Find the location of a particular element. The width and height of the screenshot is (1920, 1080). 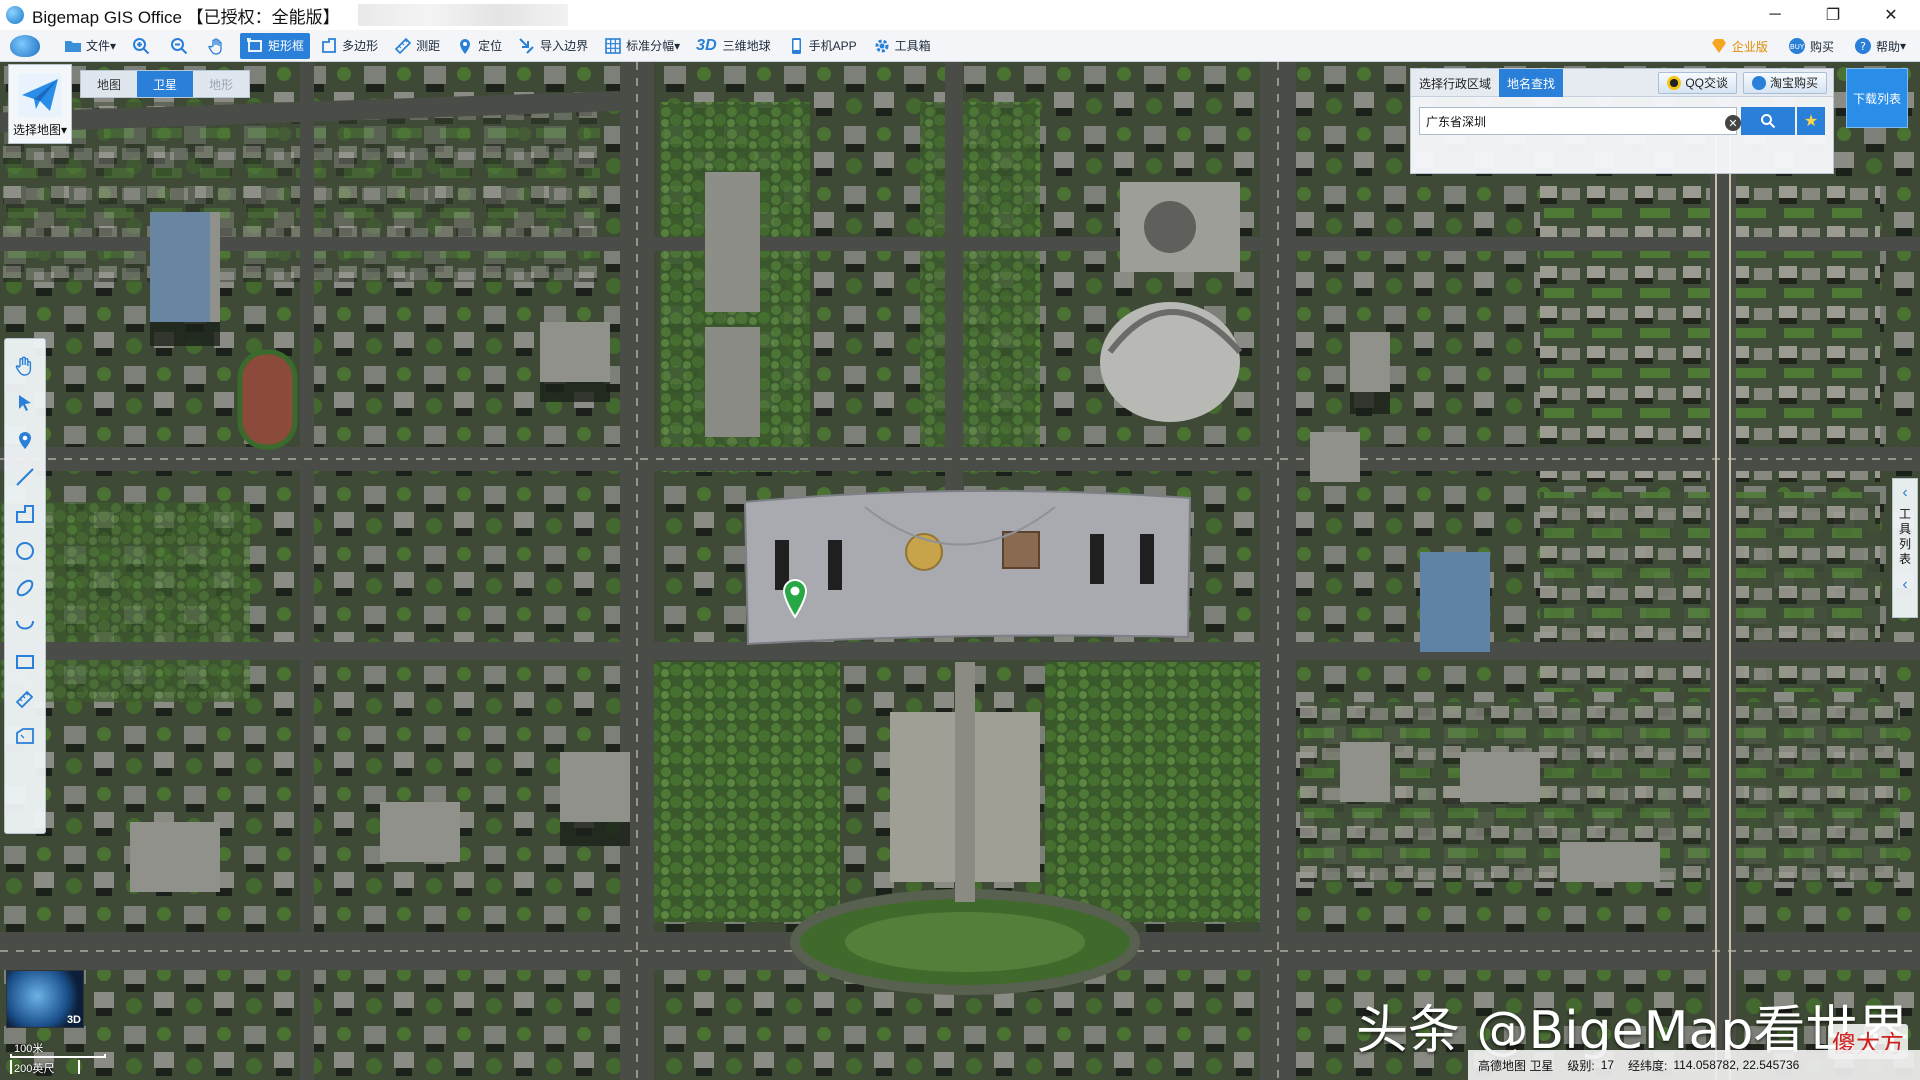

select-map-button: 选择地图▾ is located at coordinates (40, 104).